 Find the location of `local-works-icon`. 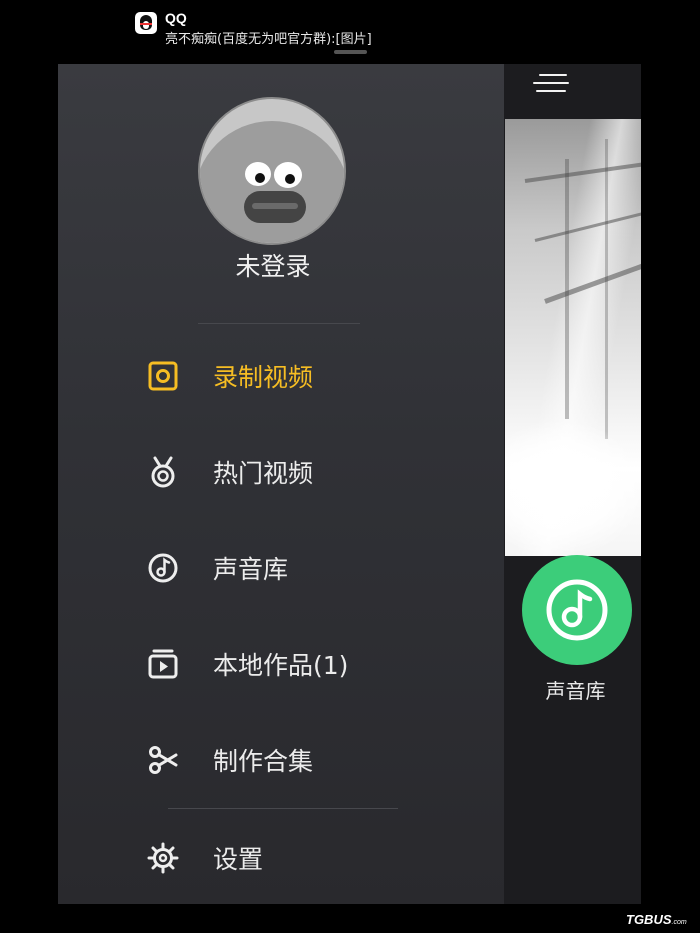

local-works-icon is located at coordinates (163, 664).